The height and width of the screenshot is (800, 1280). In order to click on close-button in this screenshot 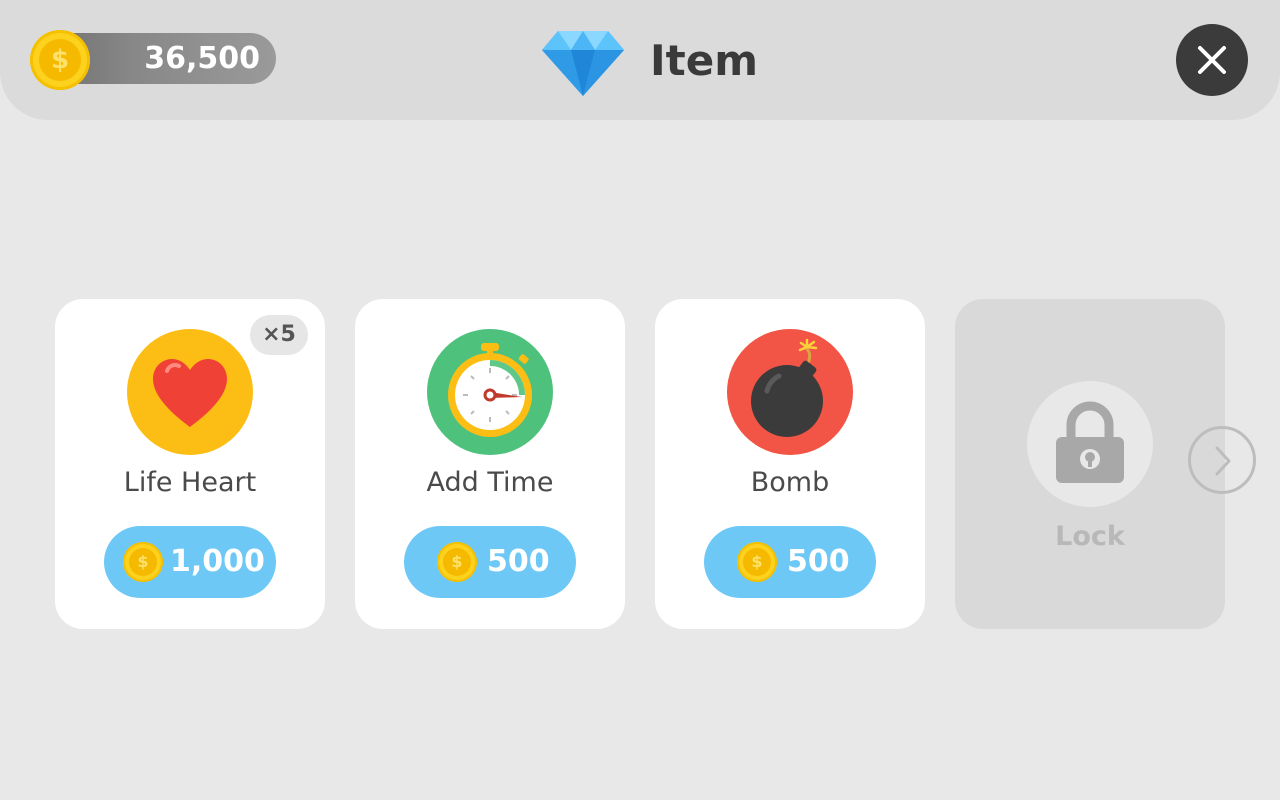, I will do `click(1212, 60)`.